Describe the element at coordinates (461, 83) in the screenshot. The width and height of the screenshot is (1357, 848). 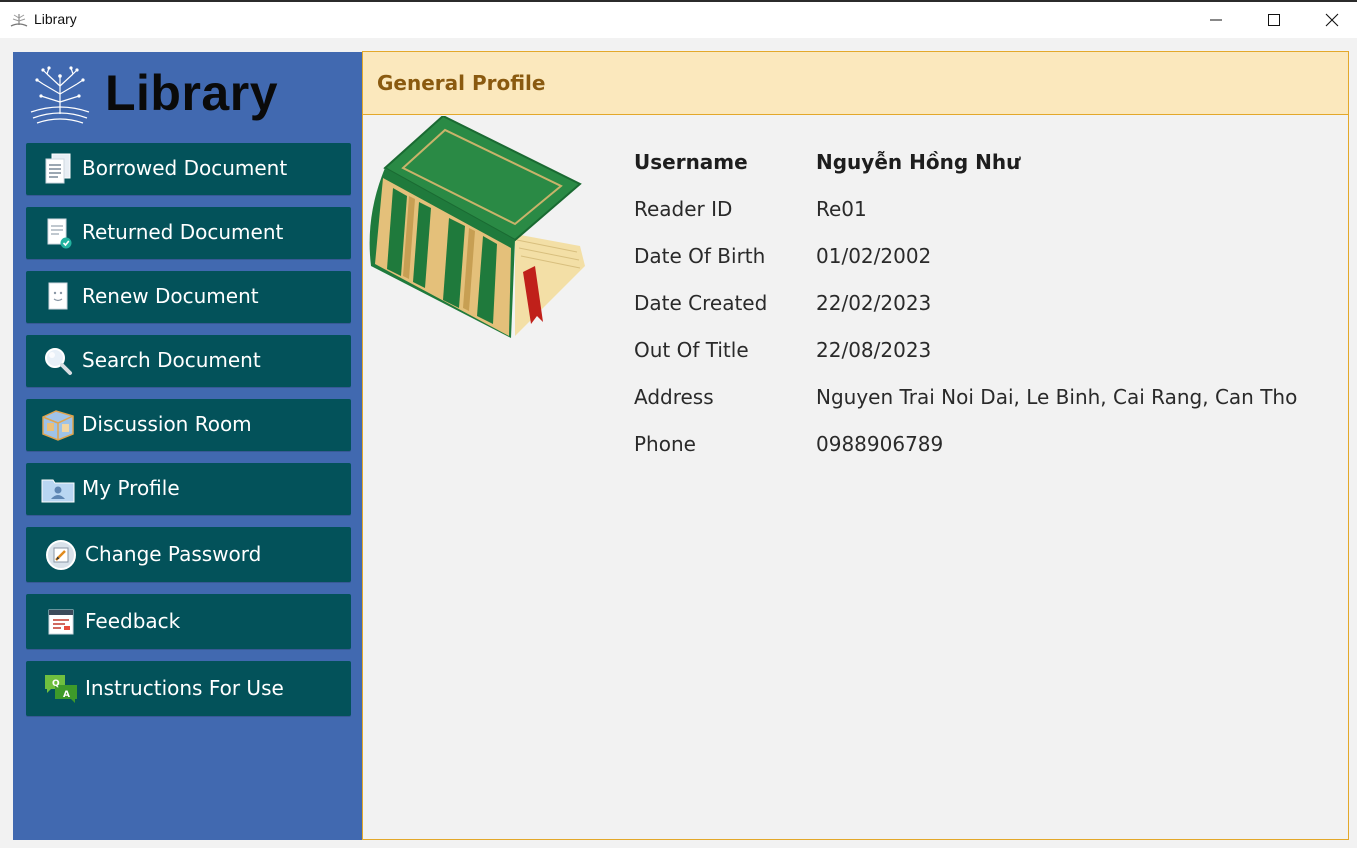
I see `panel-title: General Profile` at that location.